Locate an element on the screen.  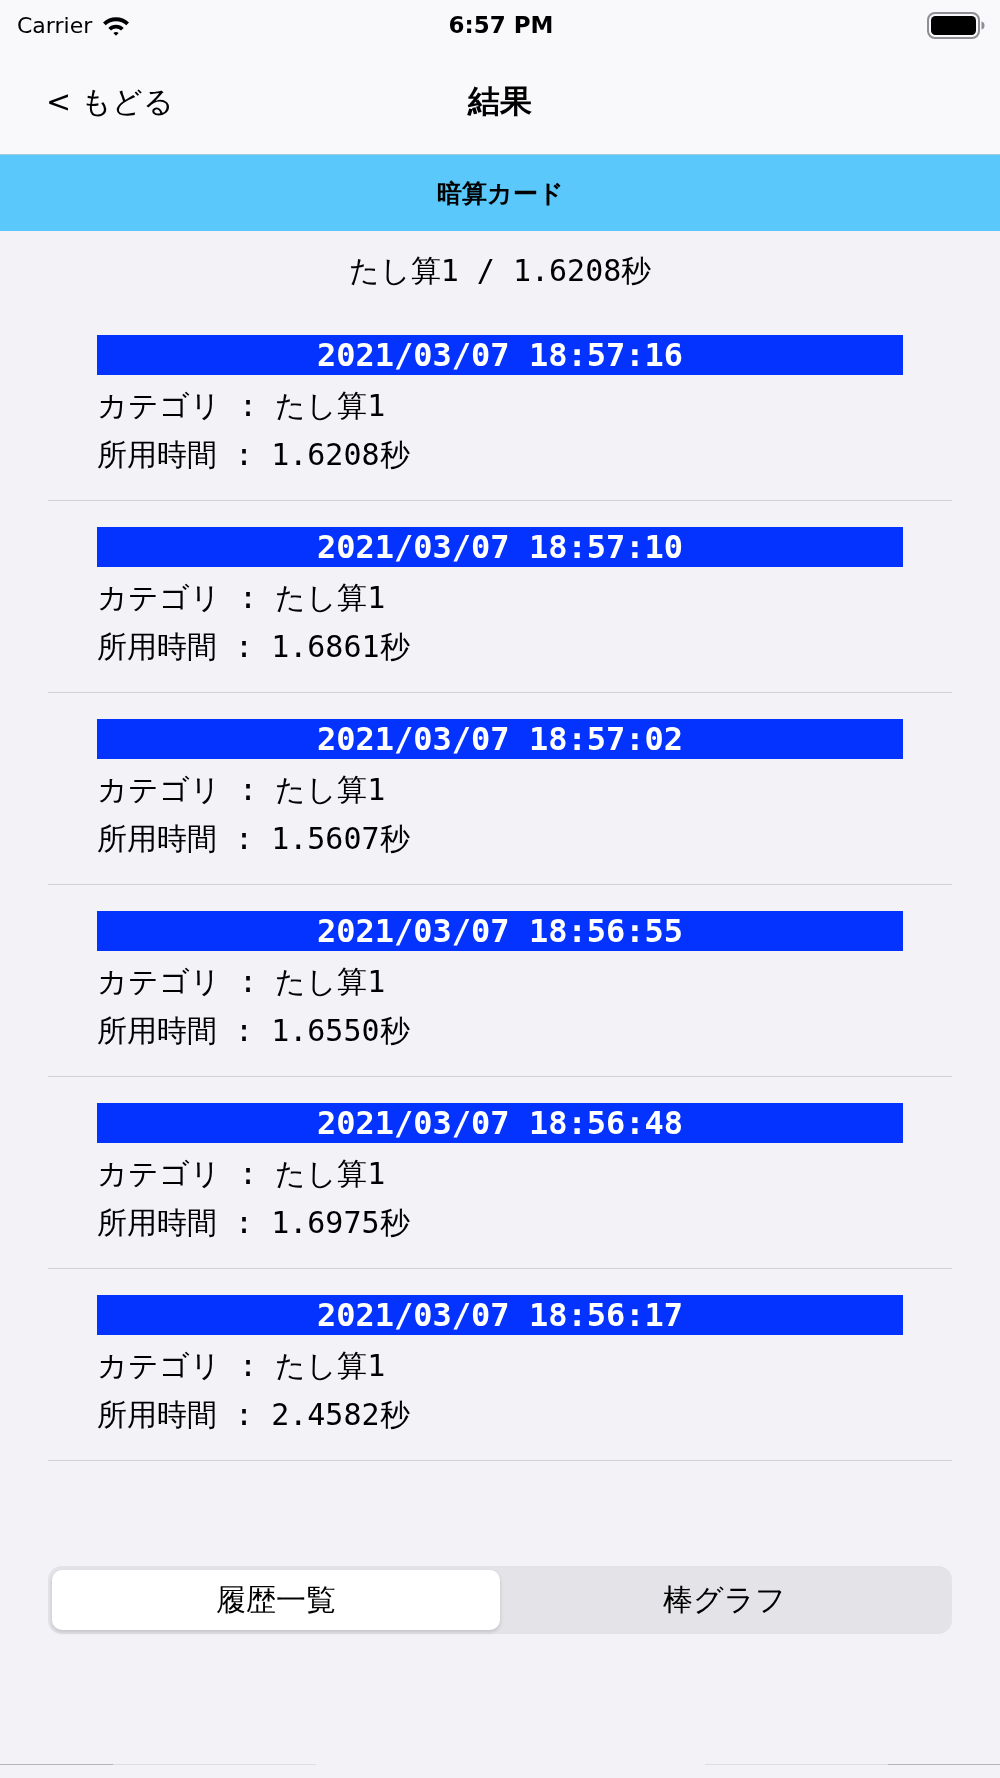
segment-tab: 履歴一覧 is located at coordinates (276, 1600).